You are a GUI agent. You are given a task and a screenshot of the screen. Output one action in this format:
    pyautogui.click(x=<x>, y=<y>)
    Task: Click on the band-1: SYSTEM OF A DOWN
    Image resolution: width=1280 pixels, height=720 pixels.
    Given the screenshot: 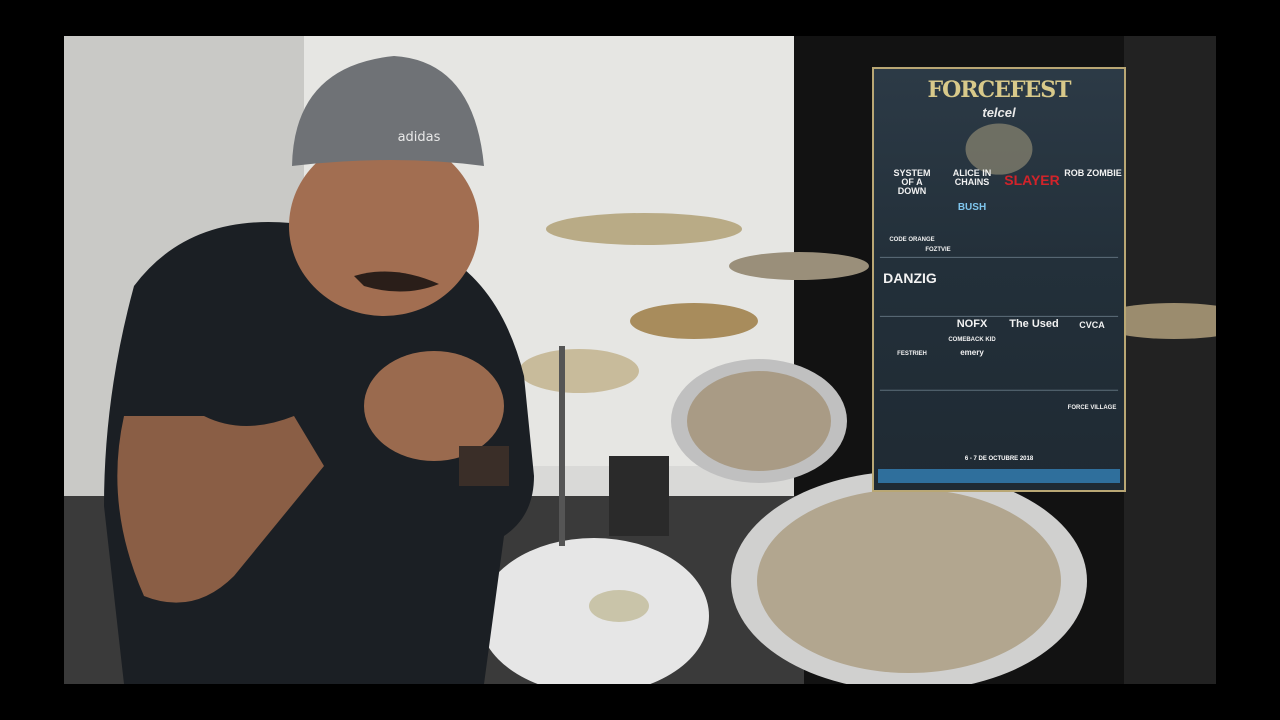 What is the action you would take?
    pyautogui.click(x=912, y=182)
    